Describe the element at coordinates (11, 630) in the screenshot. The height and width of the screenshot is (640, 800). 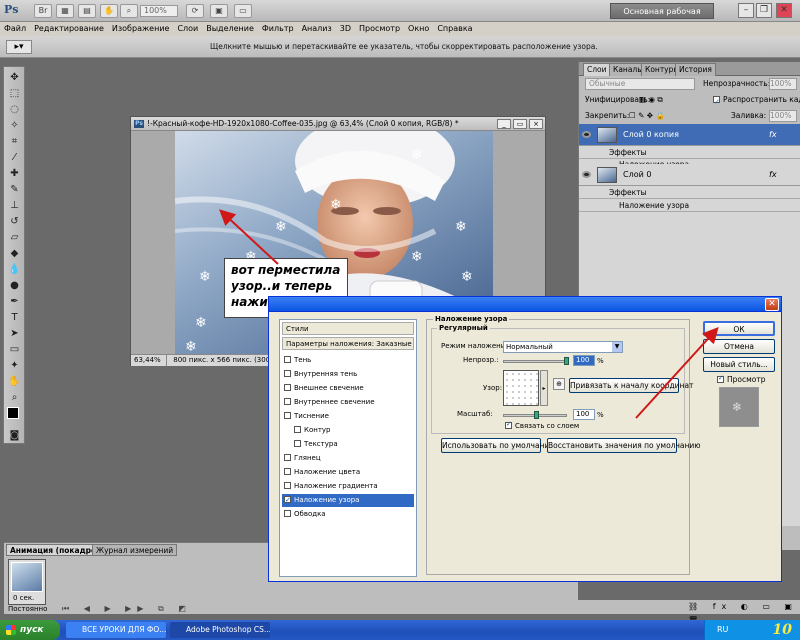
I see `windows-logo-icon` at that location.